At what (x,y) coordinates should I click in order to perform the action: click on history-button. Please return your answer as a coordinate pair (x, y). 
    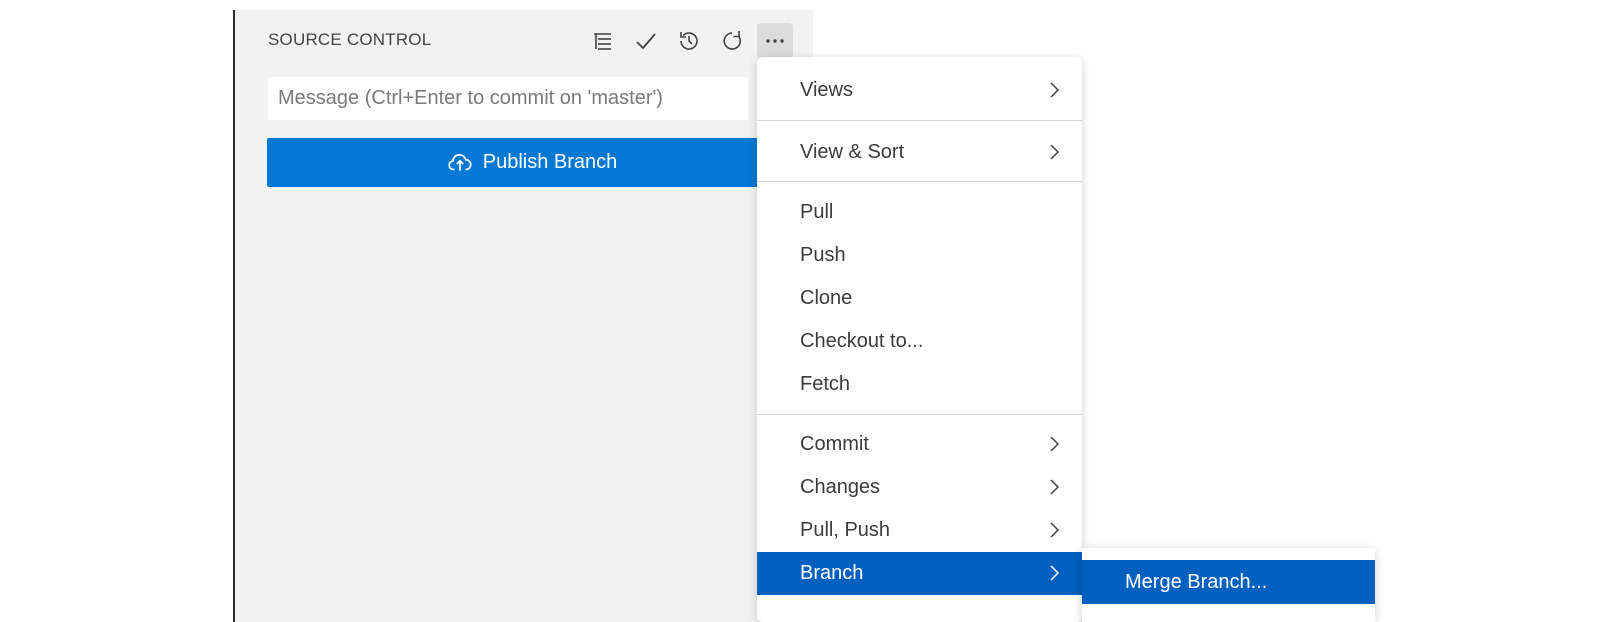
    Looking at the image, I should click on (689, 41).